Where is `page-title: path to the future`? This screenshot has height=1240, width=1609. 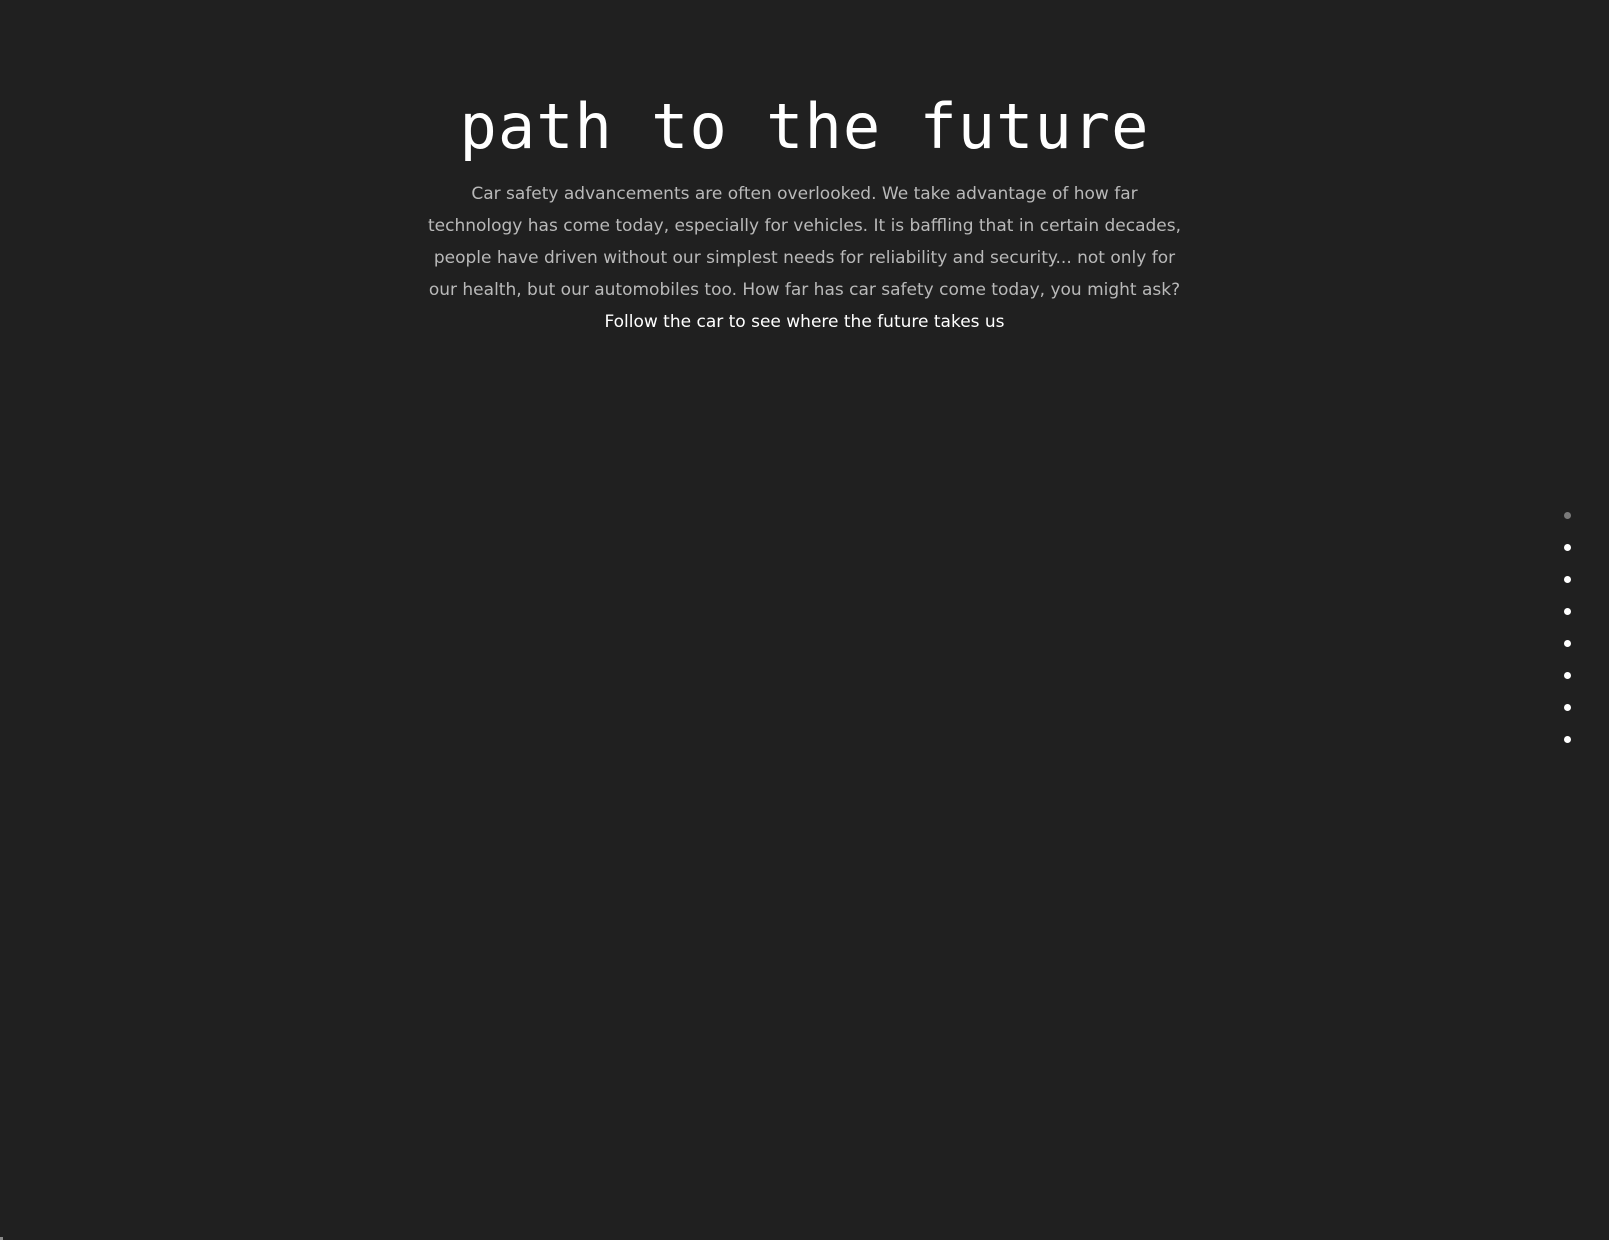
page-title: path to the future is located at coordinates (804, 126).